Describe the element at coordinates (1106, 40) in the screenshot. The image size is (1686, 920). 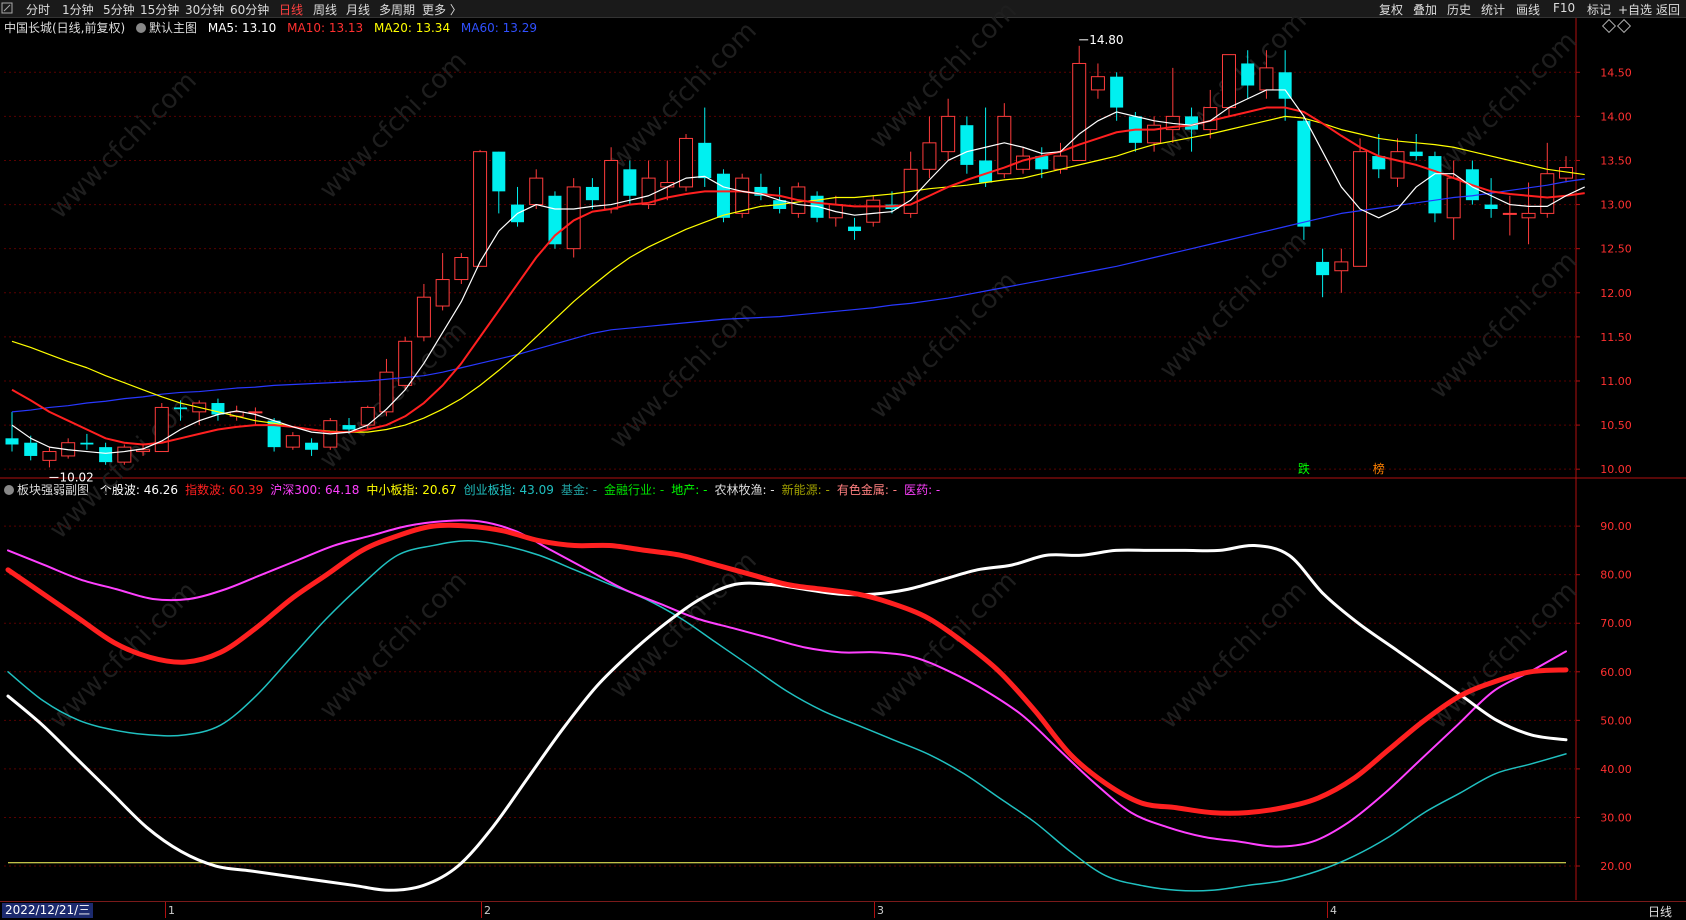
I see `extreme-price-label: 14.80` at that location.